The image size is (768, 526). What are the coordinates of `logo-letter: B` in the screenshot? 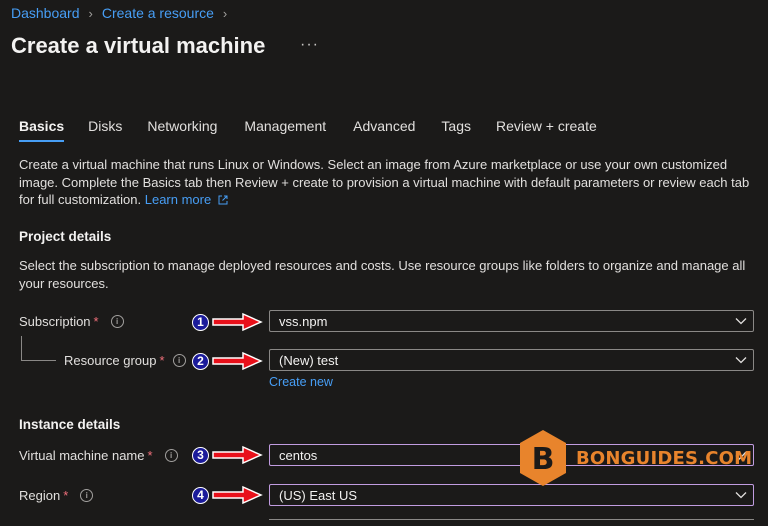 It's located at (543, 459).